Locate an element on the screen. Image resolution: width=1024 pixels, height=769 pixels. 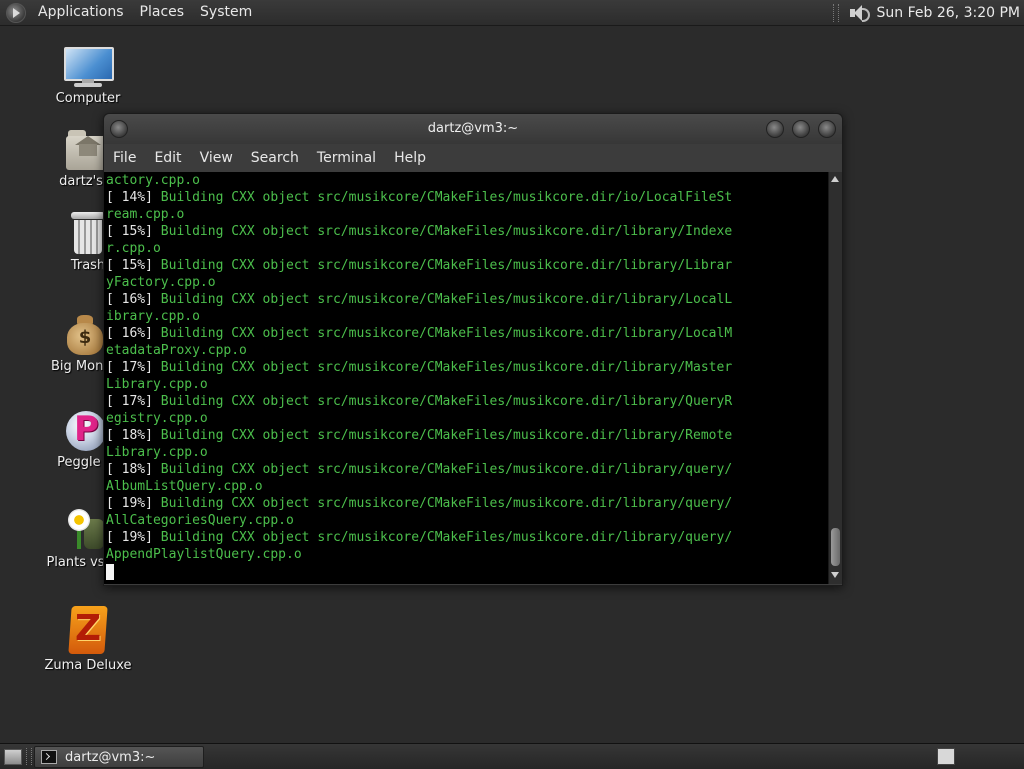
terminal-line: AppendPlaylistQuery.cpp.o is located at coordinates (419, 554).